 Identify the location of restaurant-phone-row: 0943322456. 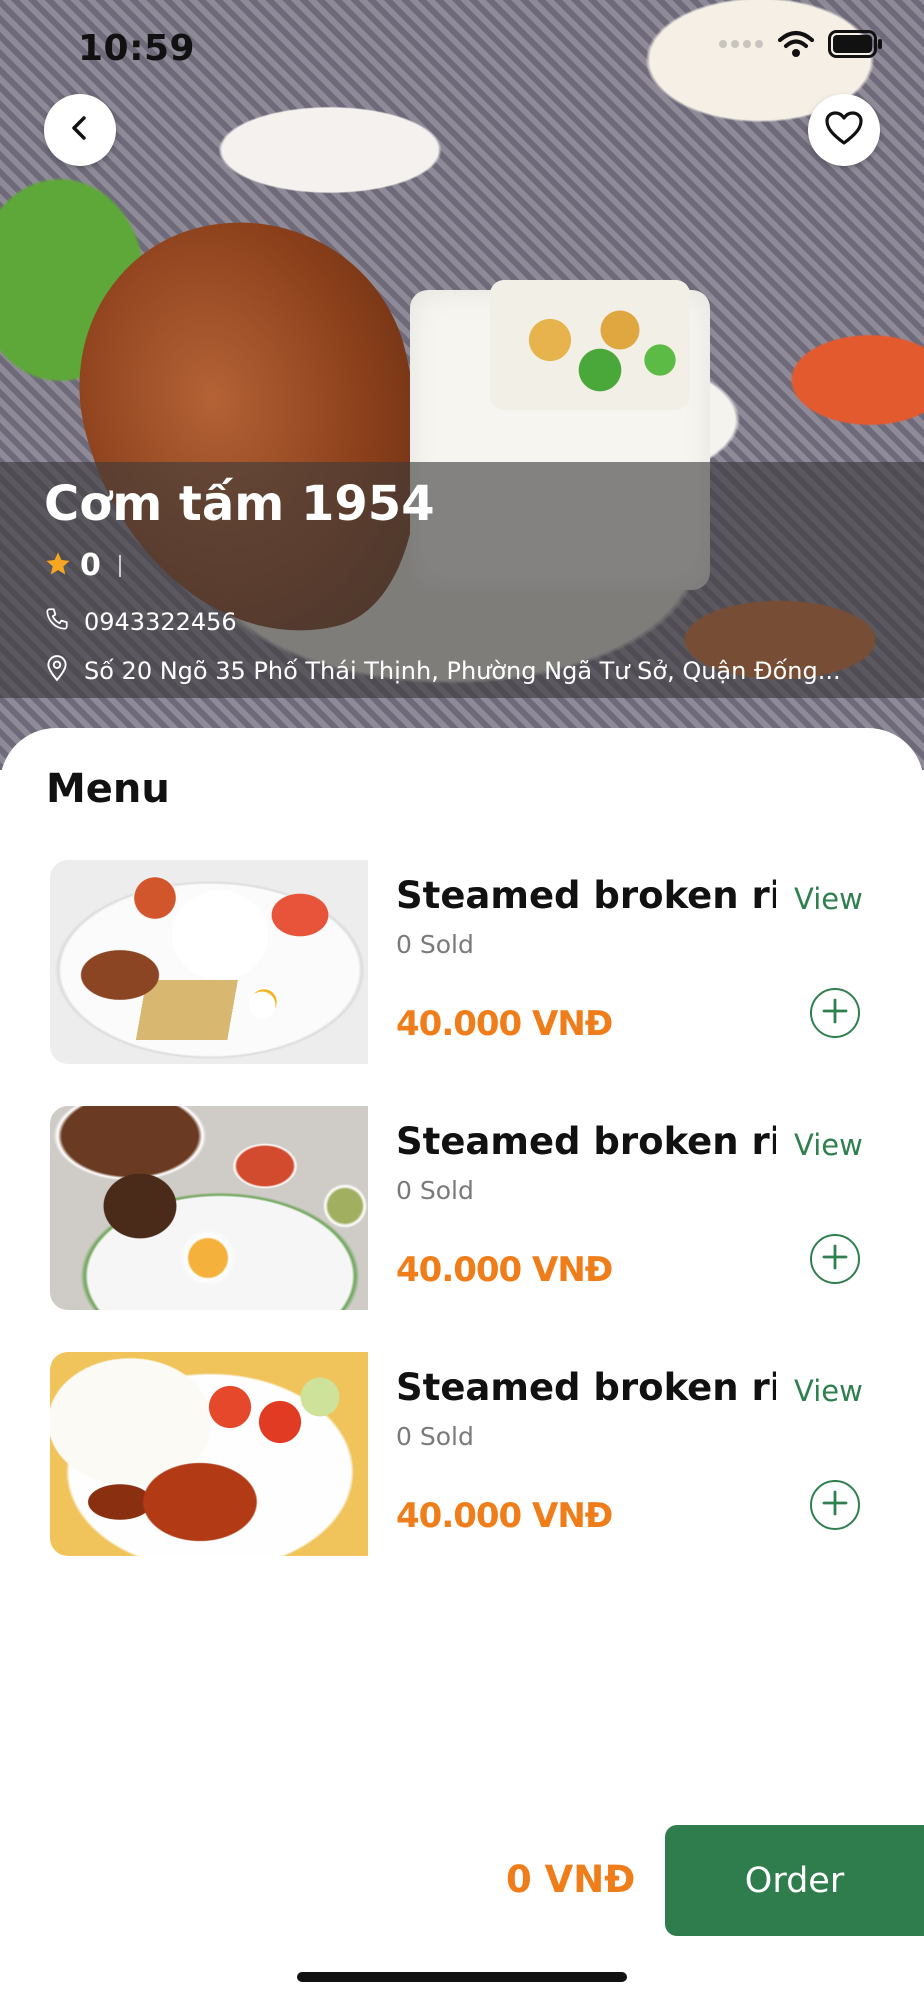
(140, 622).